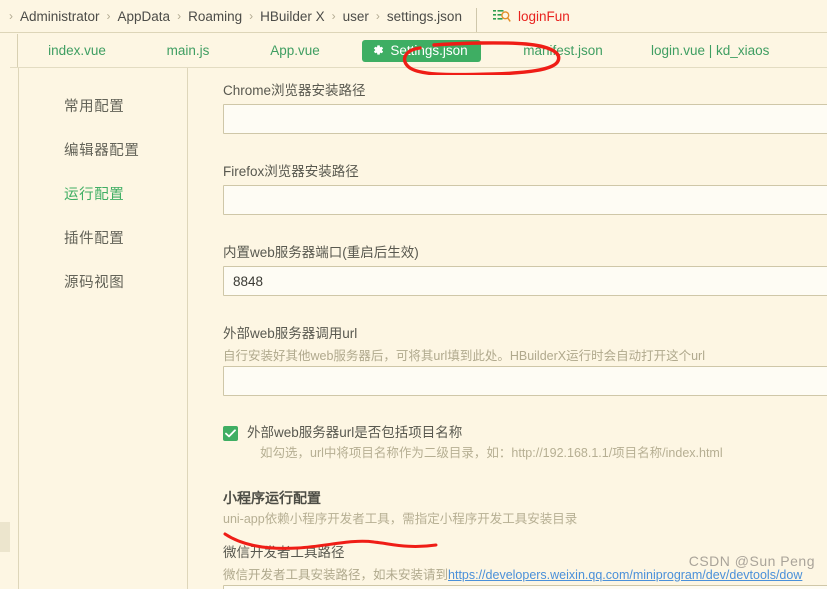  I want to click on outline-item-label: loginFun, so click(543, 16).